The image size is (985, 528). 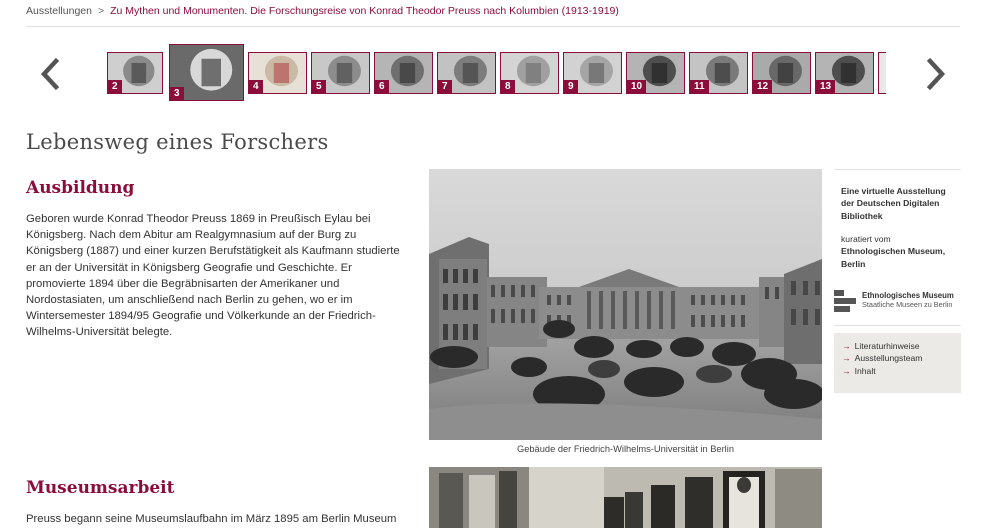 What do you see at coordinates (893, 191) in the screenshot?
I see `sidebar-intro-line: Eine virtuelle Ausstellung` at bounding box center [893, 191].